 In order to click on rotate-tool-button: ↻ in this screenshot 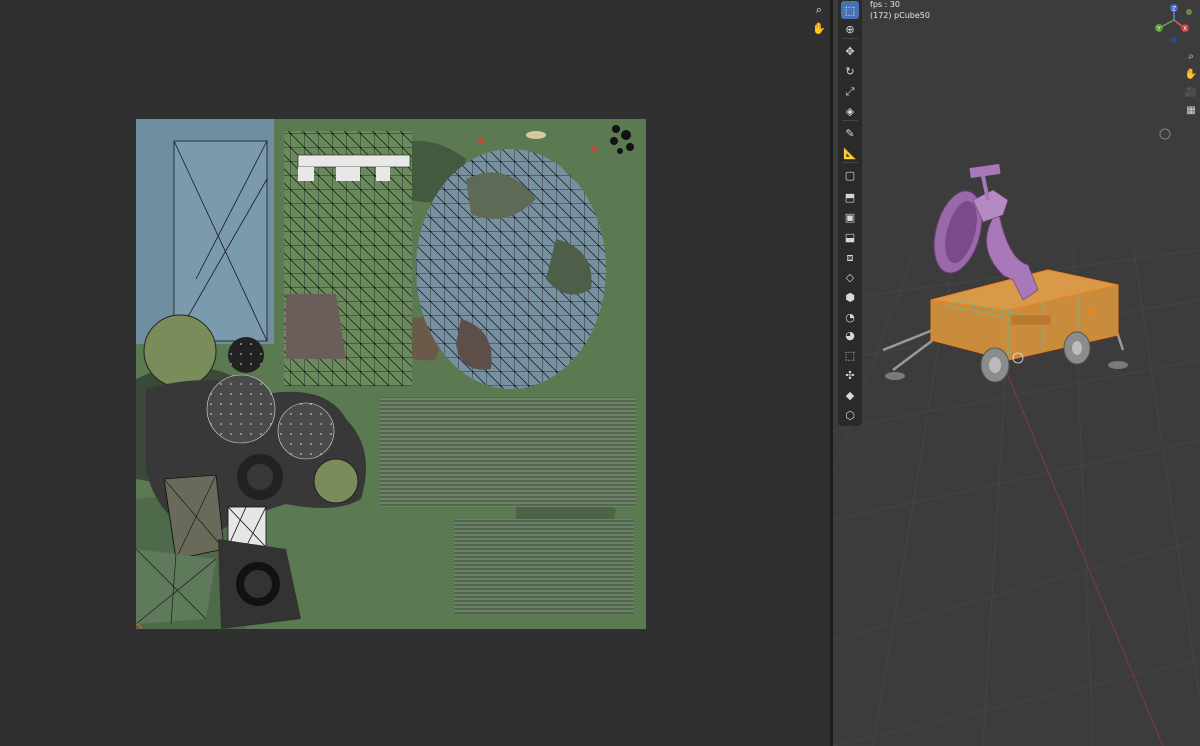, I will do `click(850, 71)`.